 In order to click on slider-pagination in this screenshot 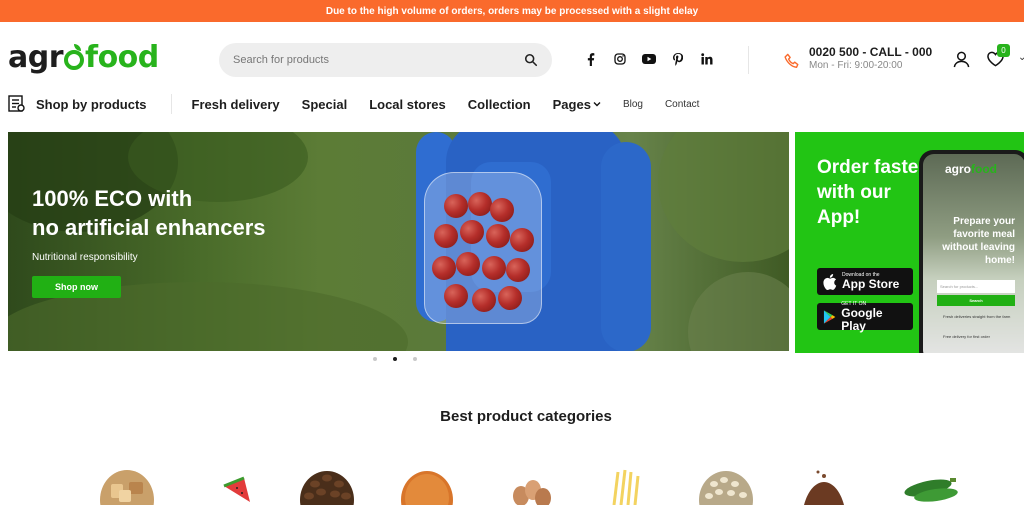, I will do `click(395, 359)`.